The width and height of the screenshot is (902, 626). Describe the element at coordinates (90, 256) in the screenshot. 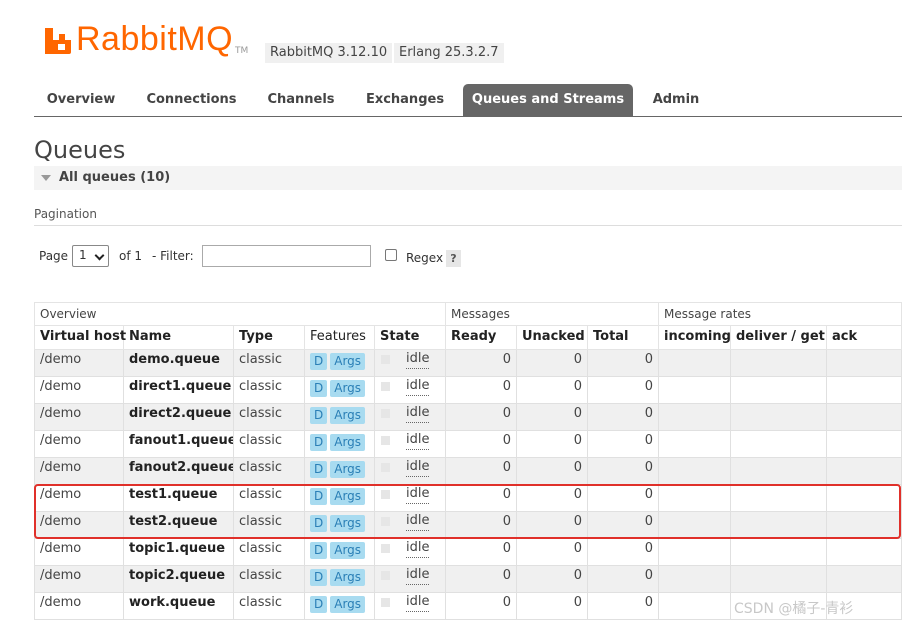

I see `page-select: 1` at that location.